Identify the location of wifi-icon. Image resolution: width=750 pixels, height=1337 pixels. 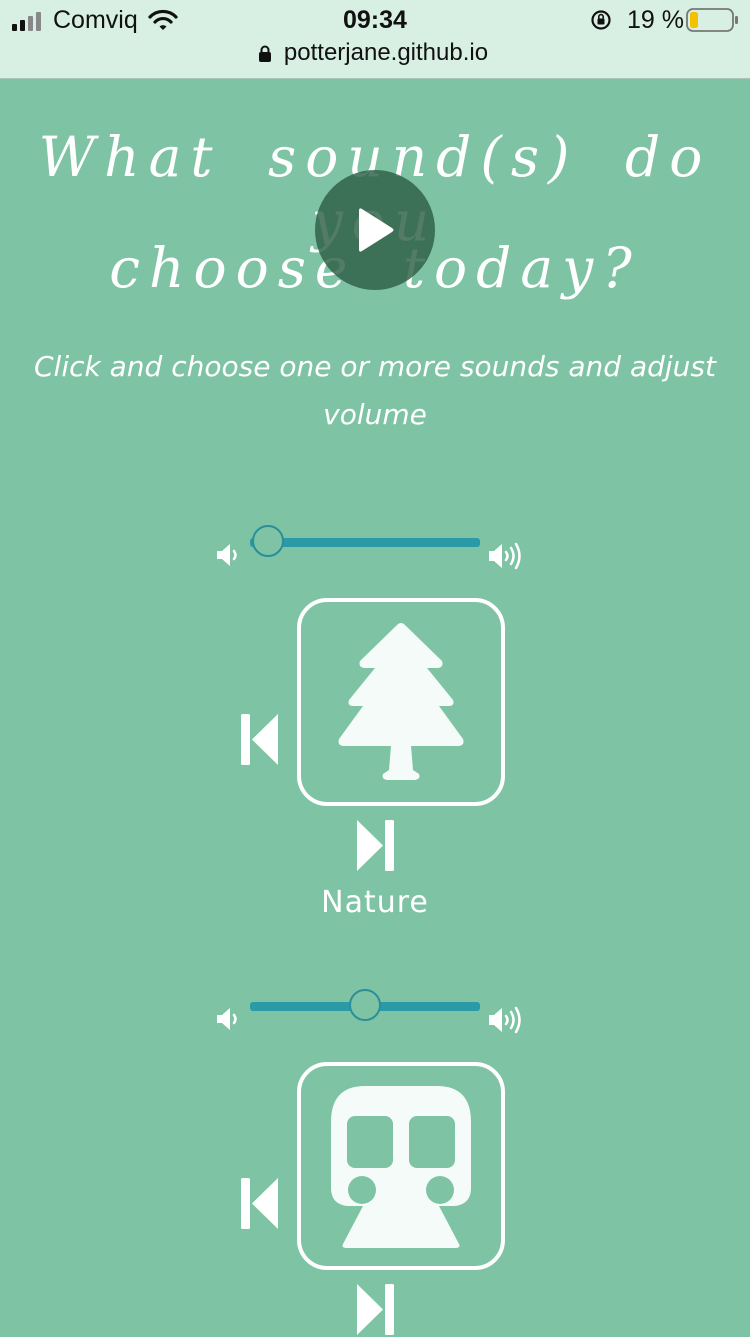
(163, 19).